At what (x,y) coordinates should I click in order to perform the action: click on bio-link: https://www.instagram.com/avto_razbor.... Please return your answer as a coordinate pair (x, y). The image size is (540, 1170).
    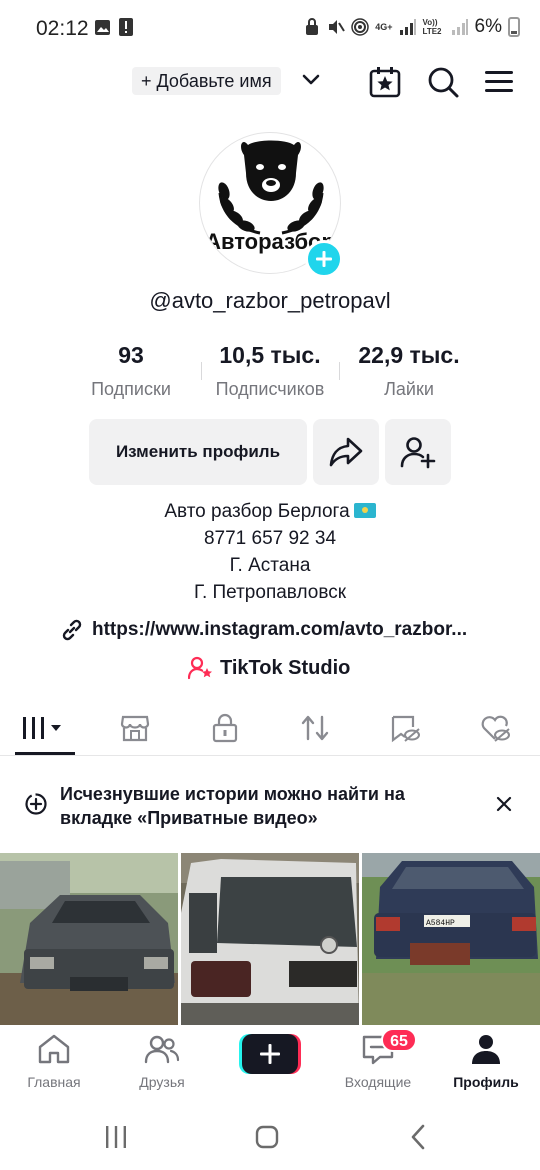
    Looking at the image, I should click on (263, 630).